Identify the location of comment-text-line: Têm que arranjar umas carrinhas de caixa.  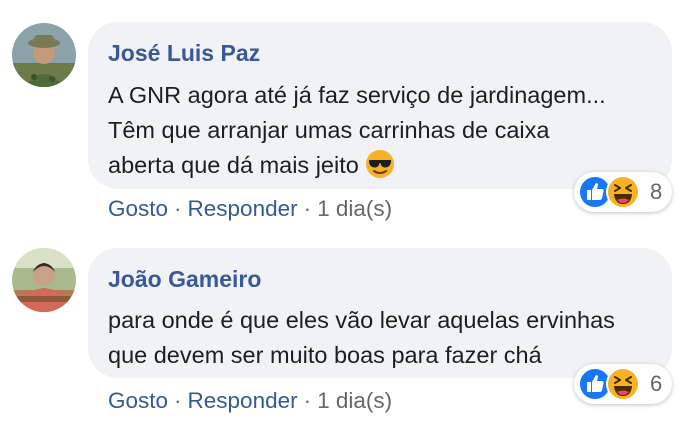
(329, 130).